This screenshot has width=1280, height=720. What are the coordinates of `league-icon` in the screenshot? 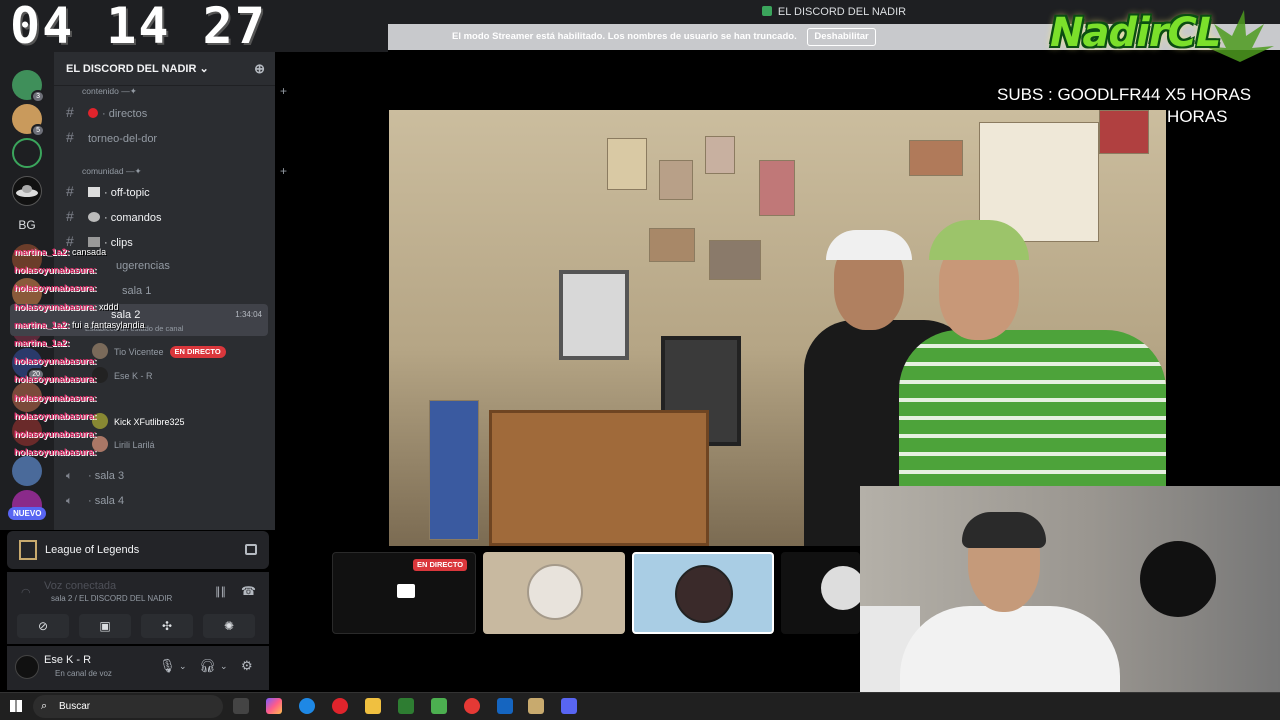 It's located at (536, 706).